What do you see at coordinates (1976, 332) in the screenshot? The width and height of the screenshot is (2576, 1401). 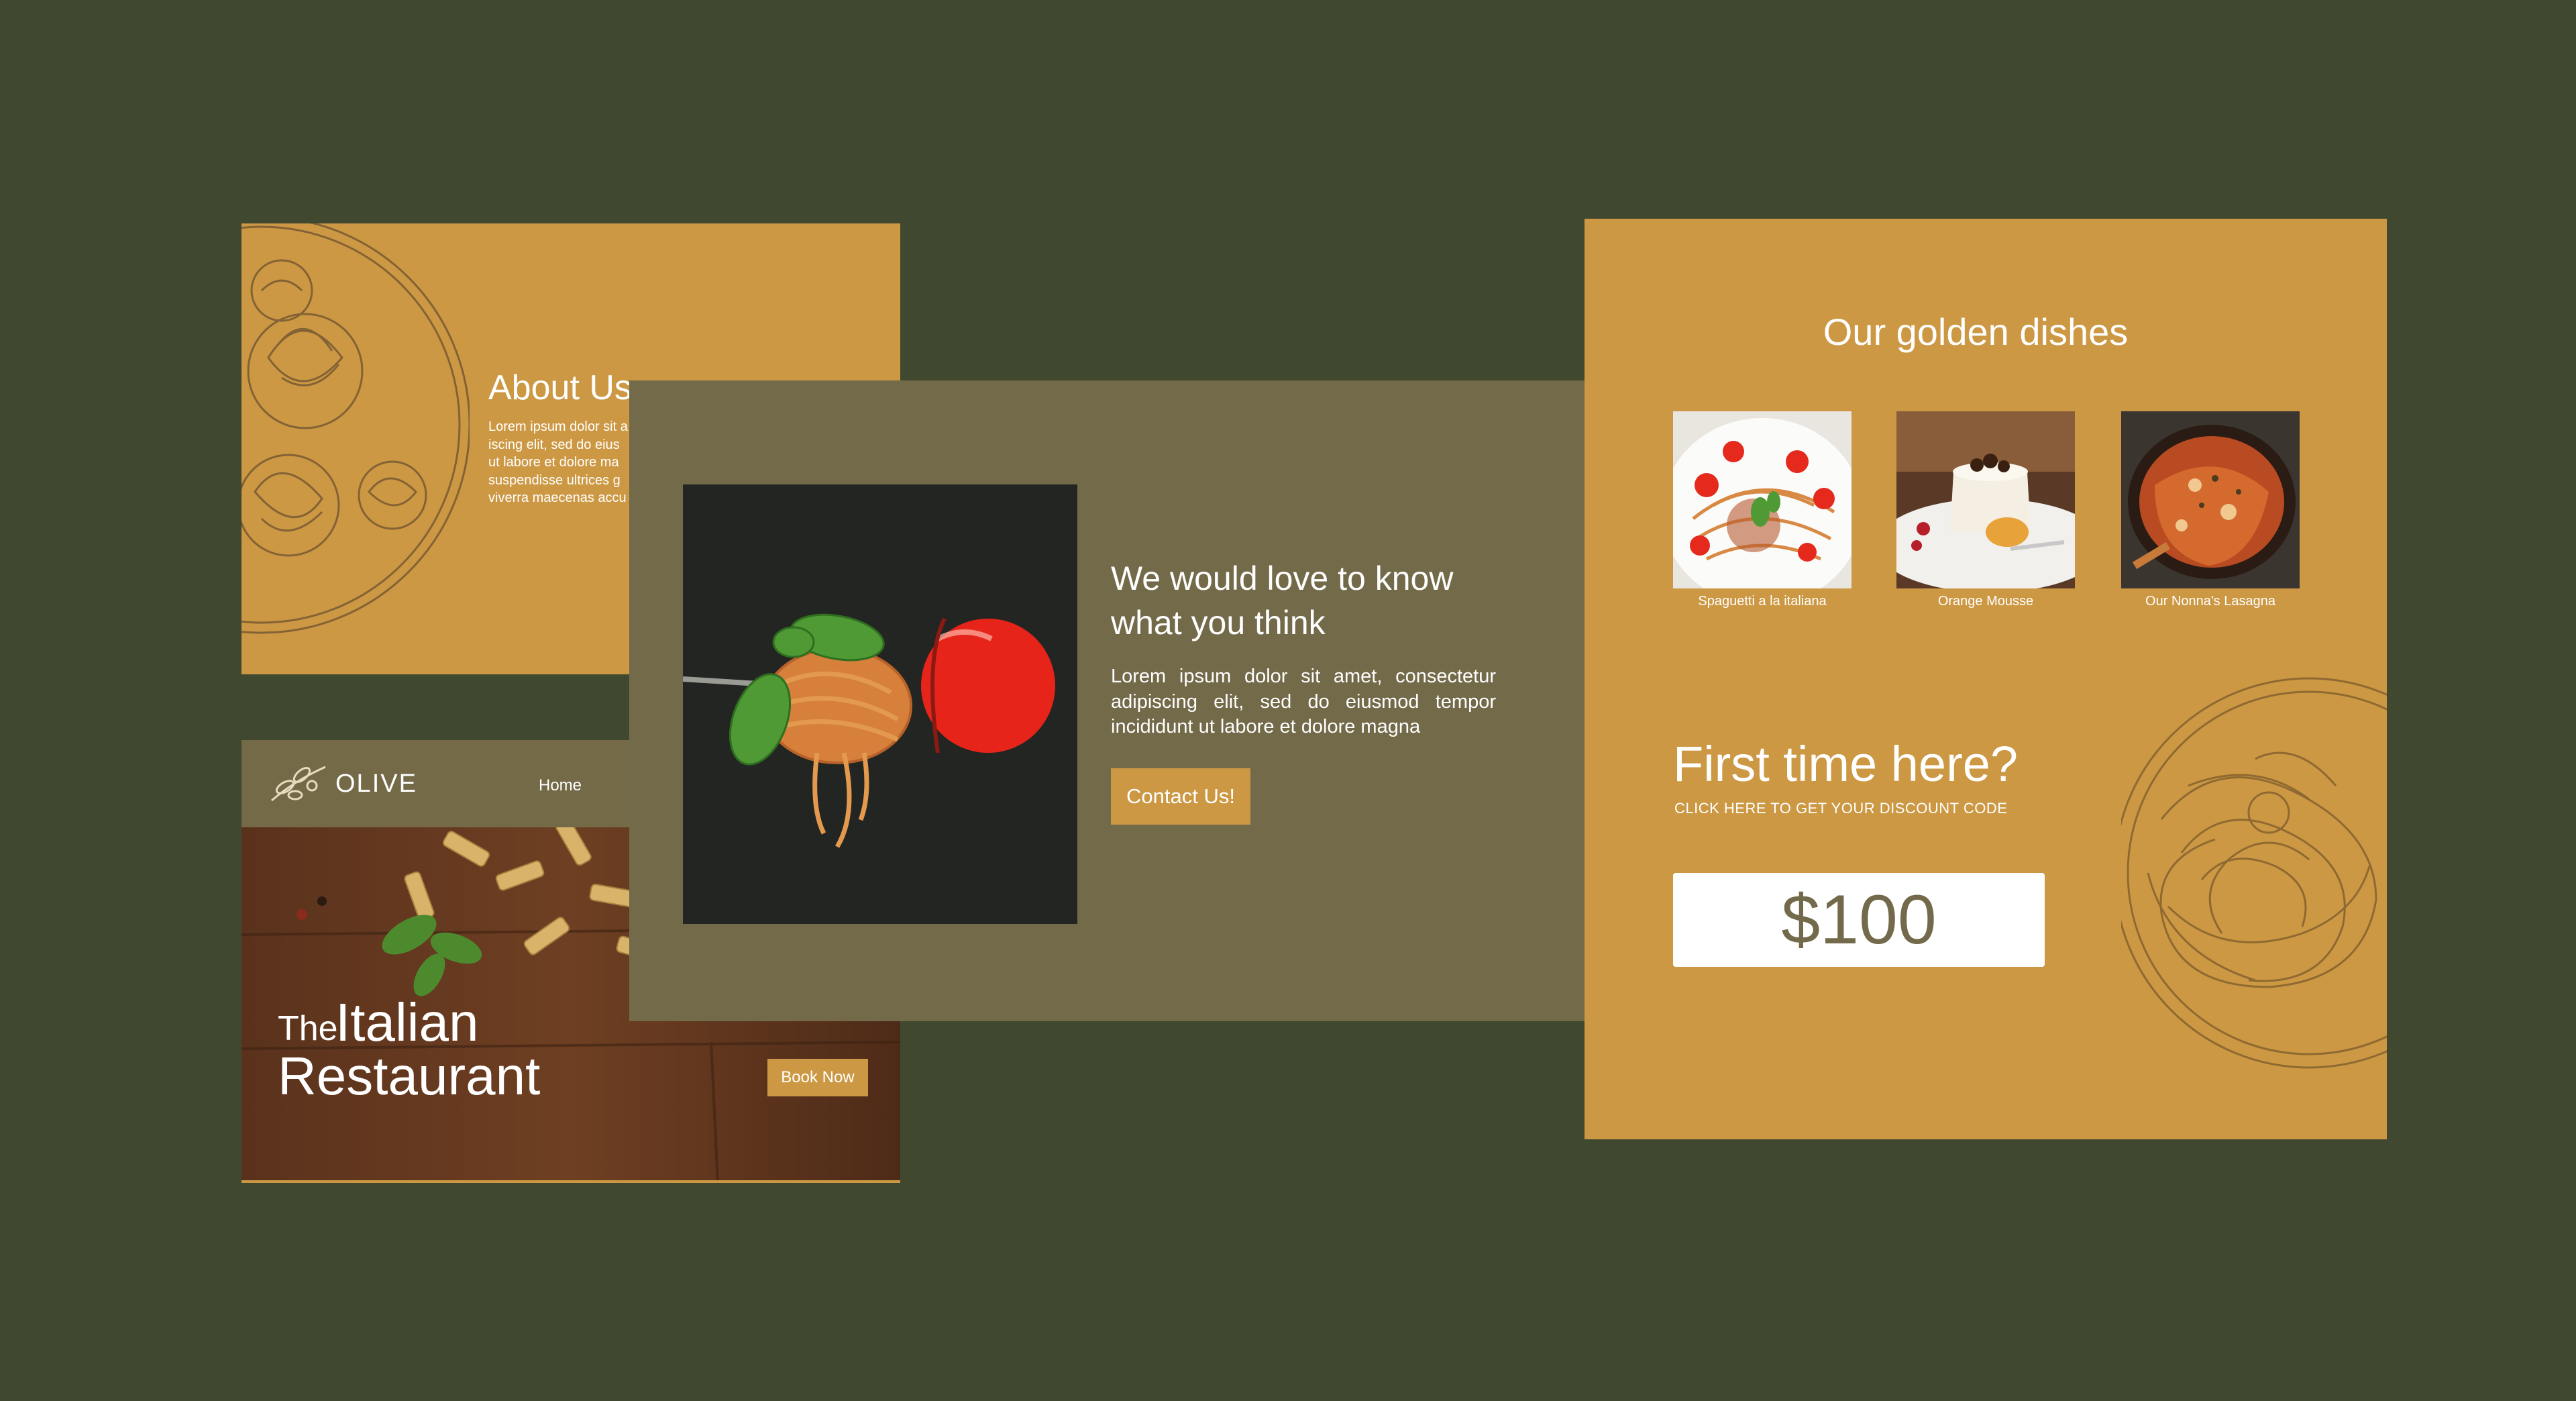 I see `dishes-title: Our golden dishes` at bounding box center [1976, 332].